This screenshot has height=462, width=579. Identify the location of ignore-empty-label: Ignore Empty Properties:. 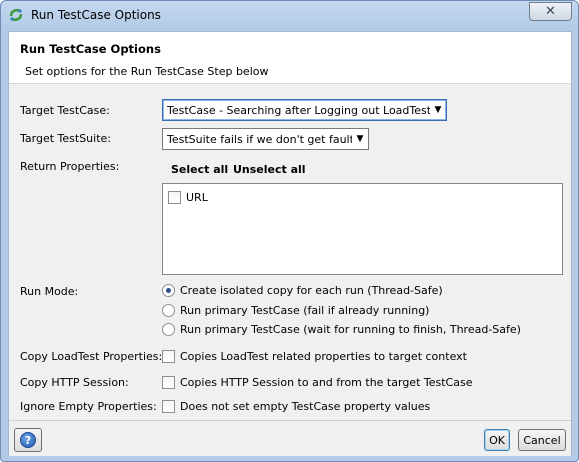
(88, 406).